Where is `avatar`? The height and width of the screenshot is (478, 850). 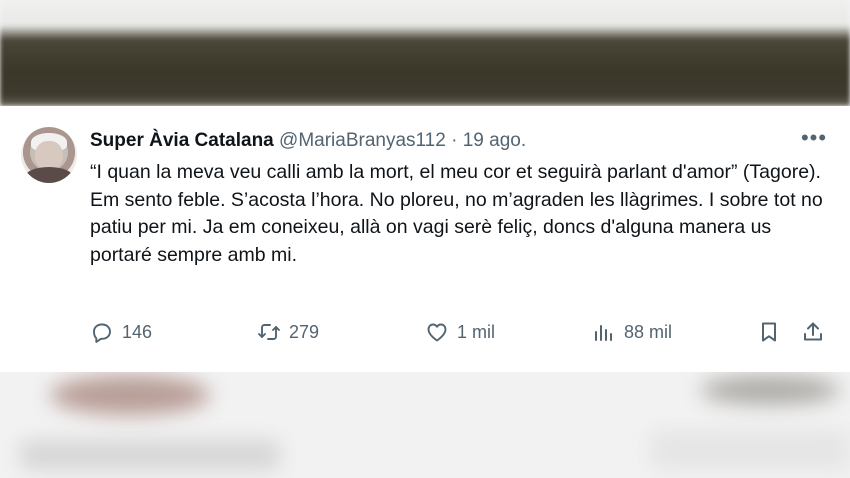
avatar is located at coordinates (49, 155).